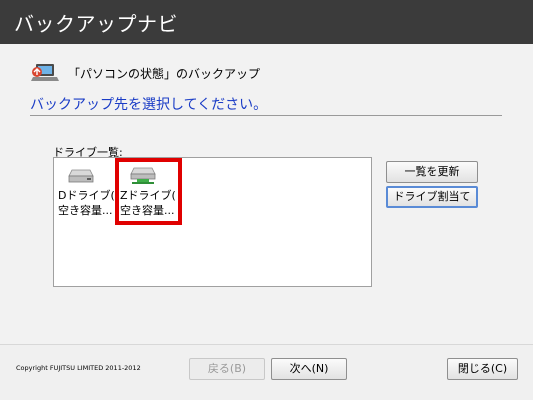 The width and height of the screenshot is (533, 400). What do you see at coordinates (149, 105) in the screenshot?
I see `instruction-text: バックアップ先を選択してください。` at bounding box center [149, 105].